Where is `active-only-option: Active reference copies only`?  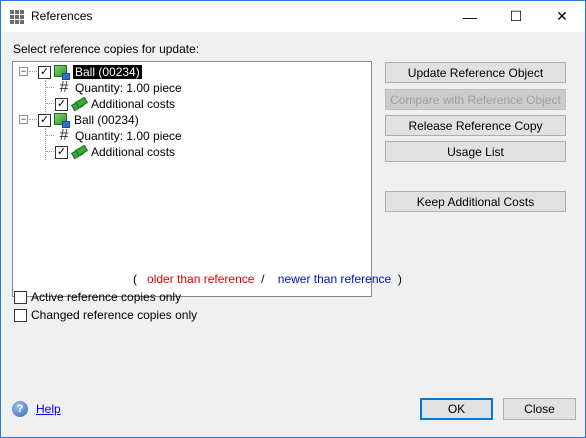 active-only-option: Active reference copies only is located at coordinates (97, 297).